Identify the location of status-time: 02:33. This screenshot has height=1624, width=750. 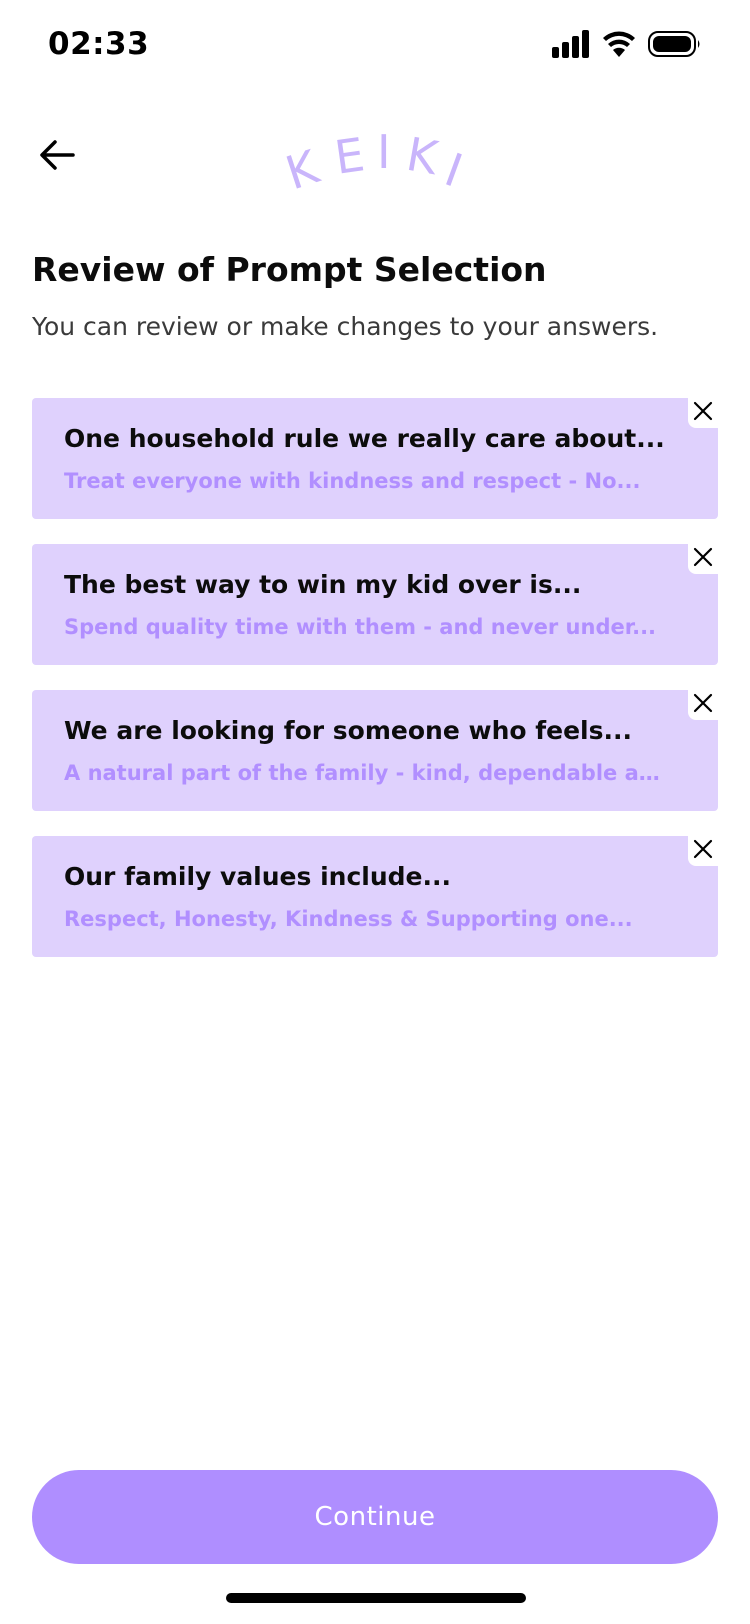
(99, 44).